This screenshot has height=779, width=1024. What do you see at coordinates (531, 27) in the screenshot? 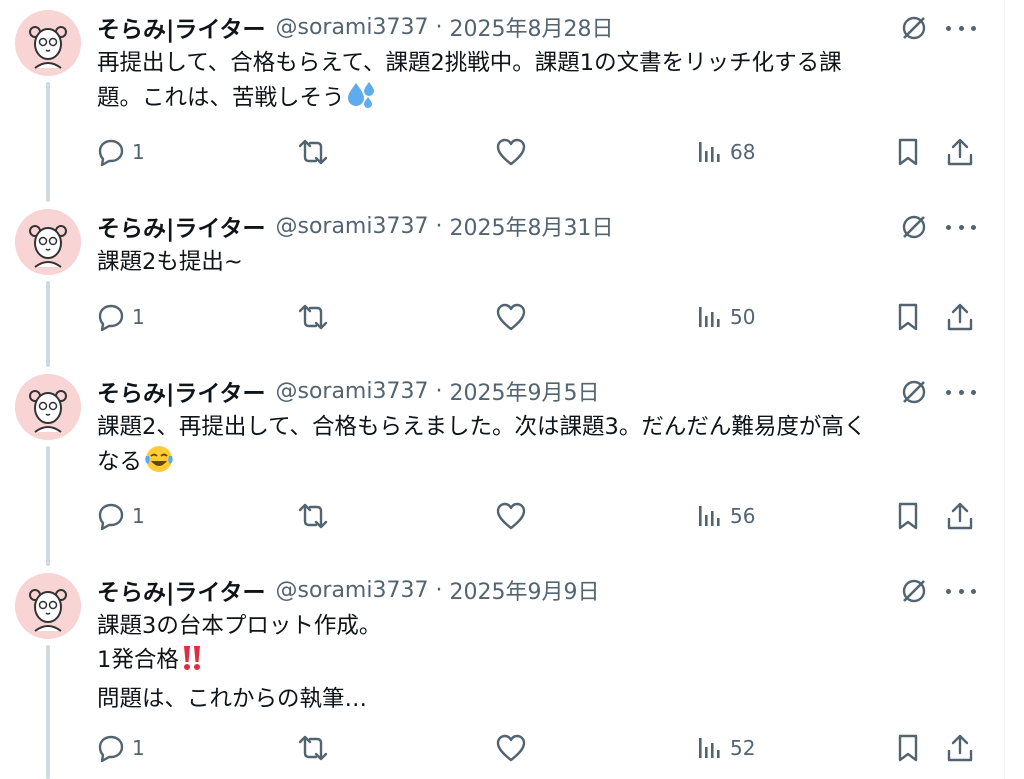
I see `tweet-date: 2025年8月28日` at bounding box center [531, 27].